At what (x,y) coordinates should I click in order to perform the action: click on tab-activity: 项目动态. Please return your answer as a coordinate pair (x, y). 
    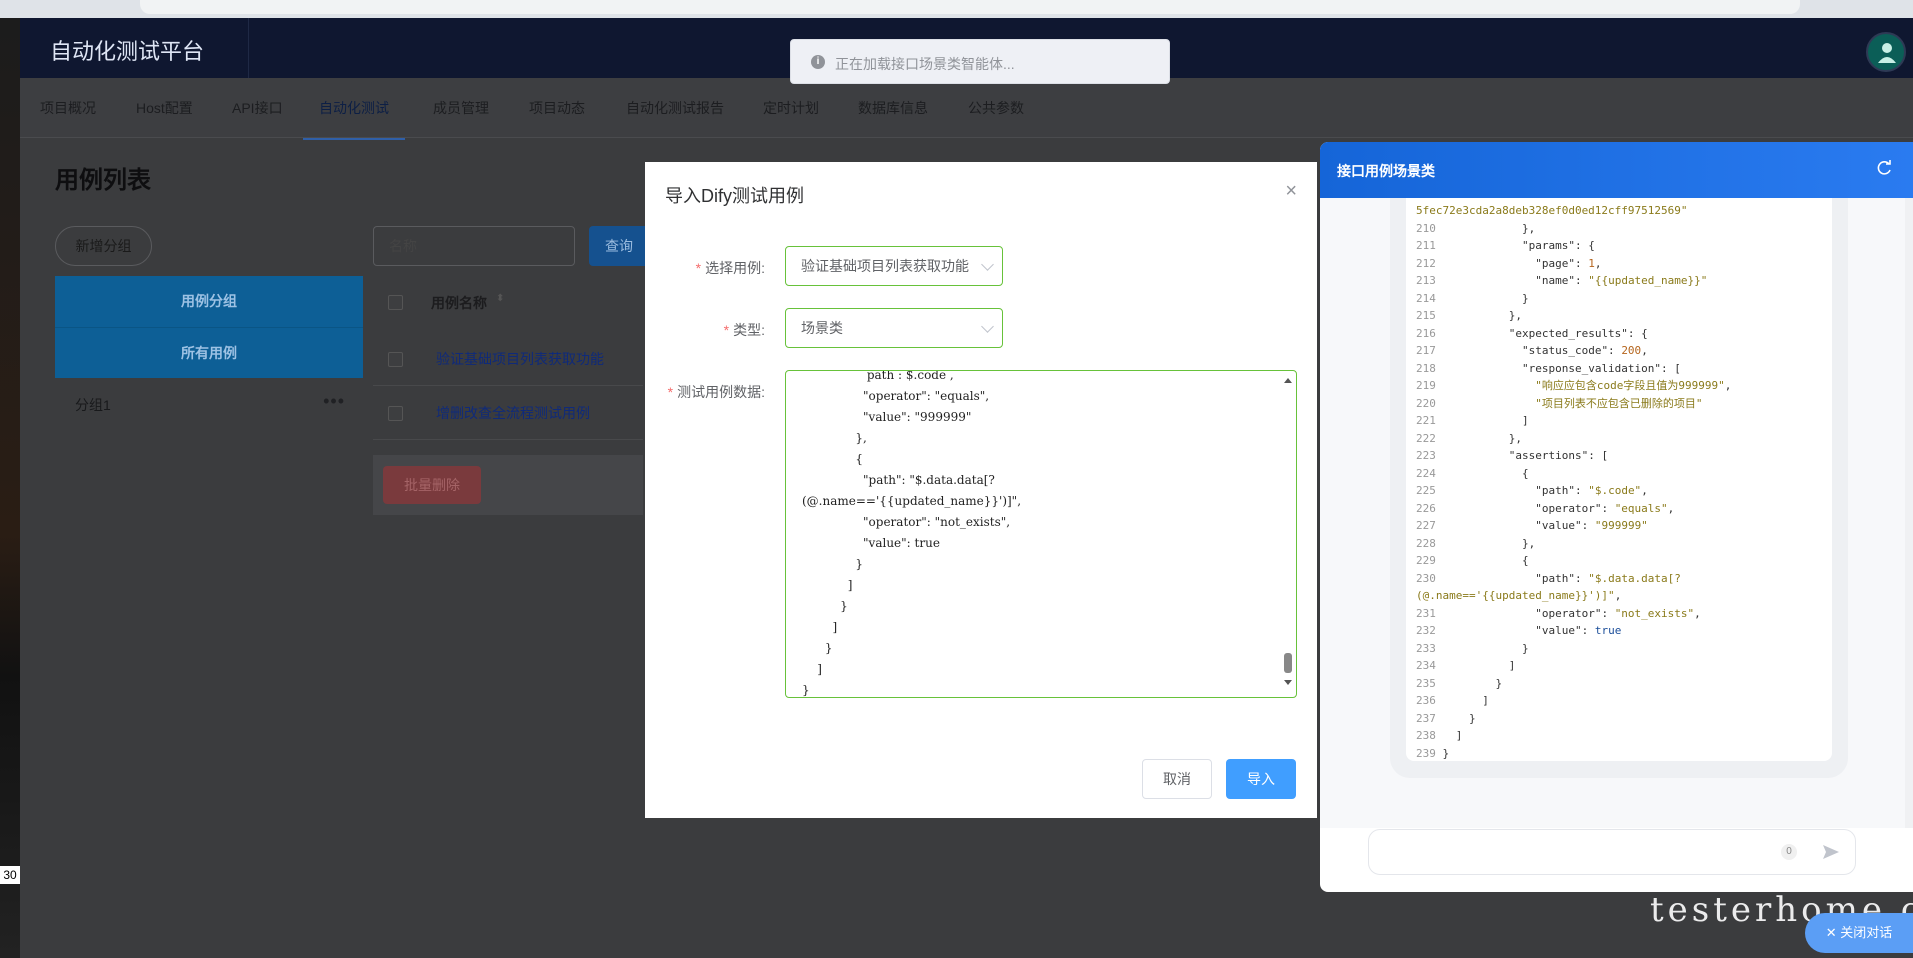
    Looking at the image, I should click on (557, 108).